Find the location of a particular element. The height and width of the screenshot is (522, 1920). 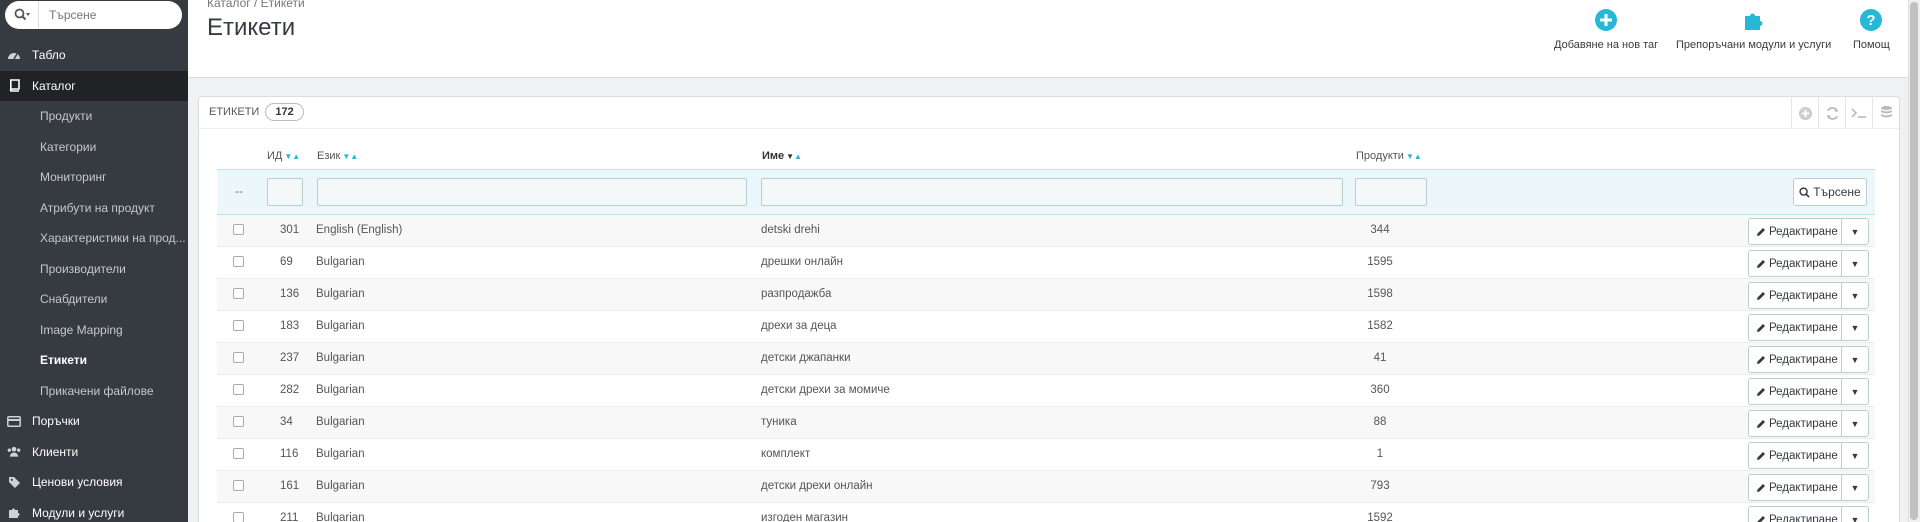

sidebar-item-label: Каталог is located at coordinates (54, 85).